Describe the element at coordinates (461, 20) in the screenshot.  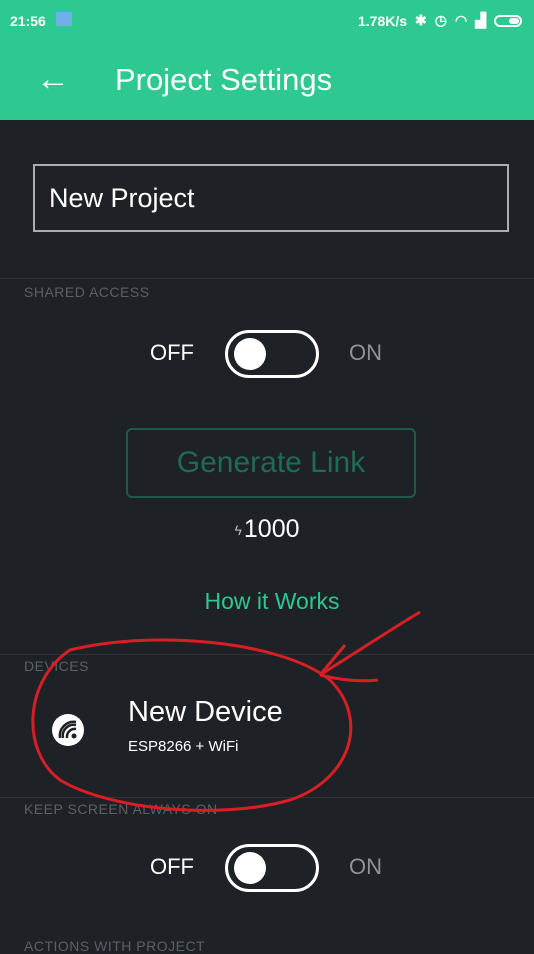
I see `wifi-icon: ◠` at that location.